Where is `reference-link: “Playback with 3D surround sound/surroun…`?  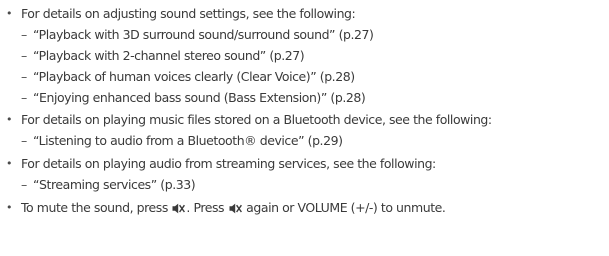
reference-link: “Playback with 3D surround sound/surroun… is located at coordinates (203, 34).